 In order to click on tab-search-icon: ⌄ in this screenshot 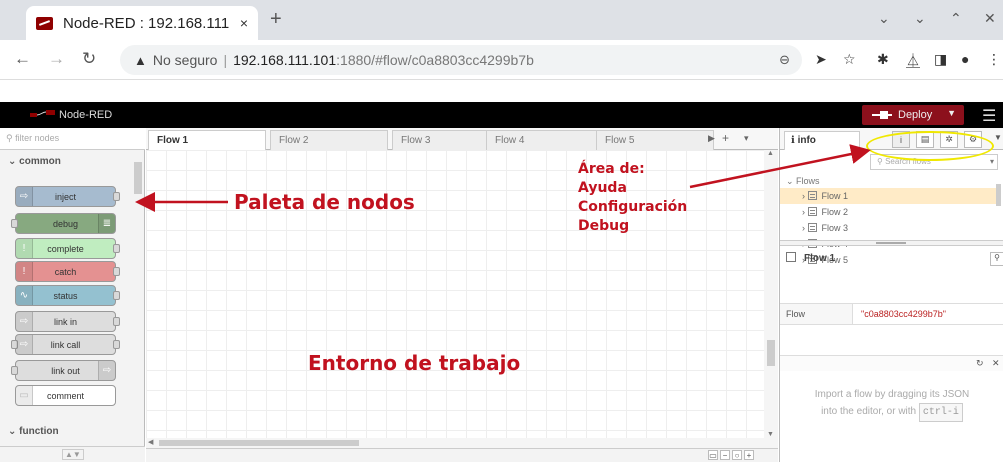, I will do `click(884, 18)`.